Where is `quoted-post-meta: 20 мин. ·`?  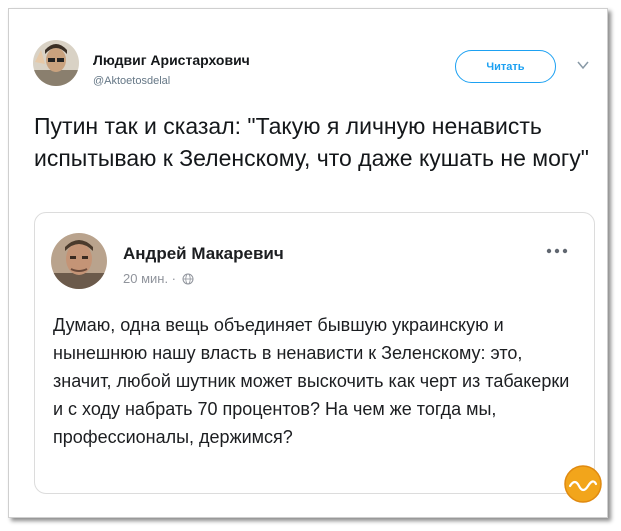 quoted-post-meta: 20 мин. · is located at coordinates (158, 278).